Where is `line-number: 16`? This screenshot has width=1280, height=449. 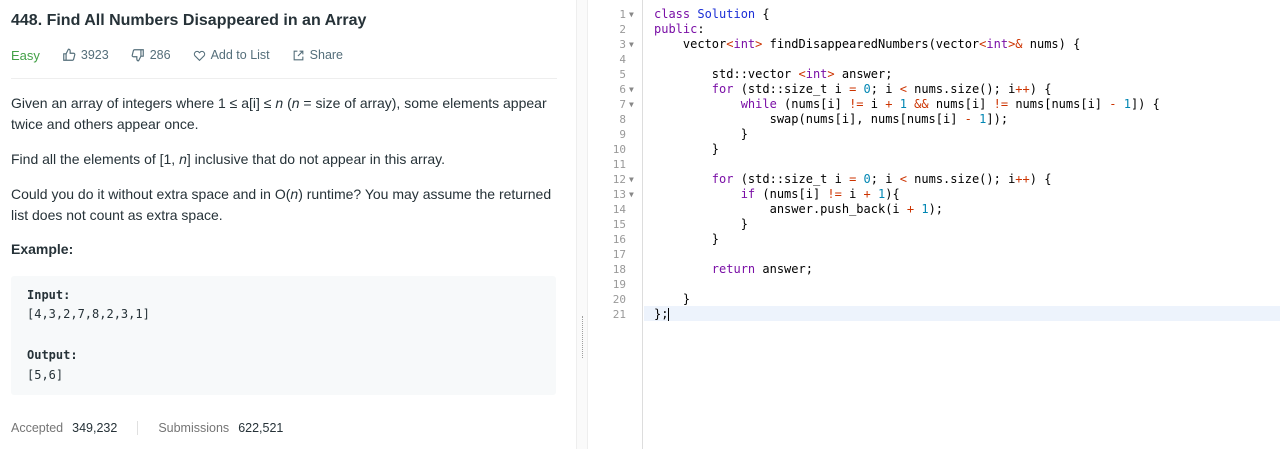
line-number: 16 is located at coordinates (619, 239).